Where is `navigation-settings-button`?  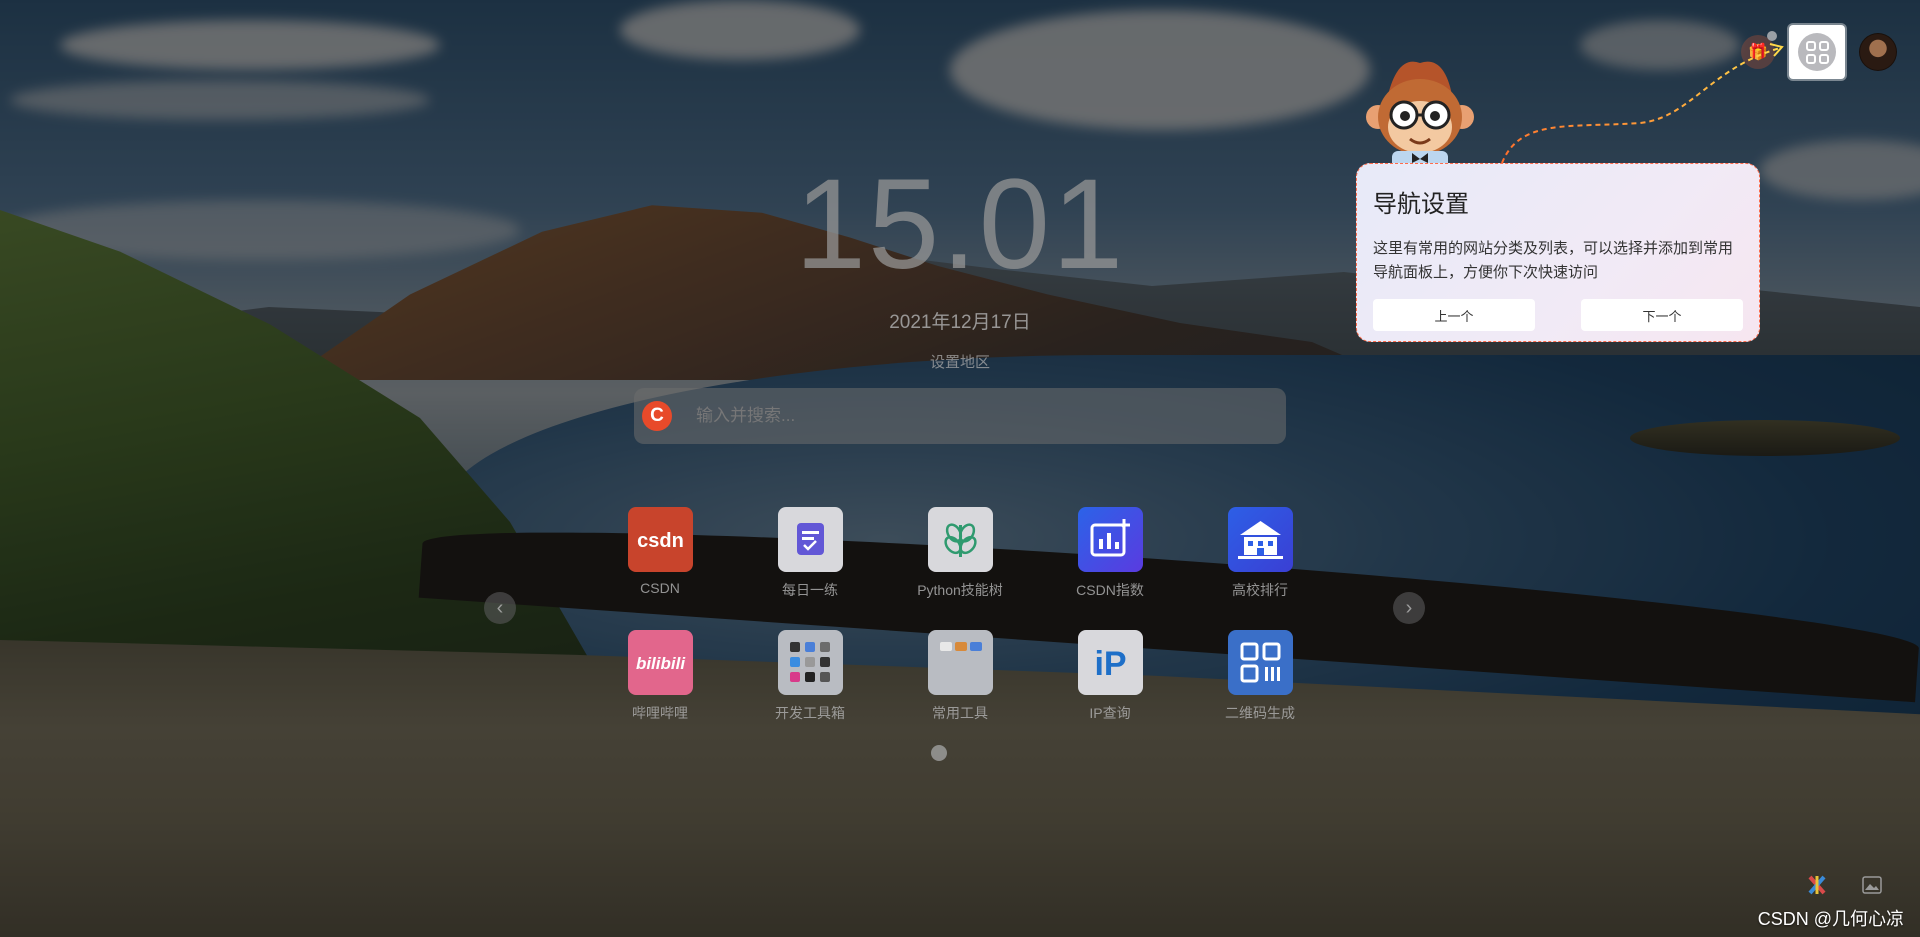
navigation-settings-button is located at coordinates (1817, 52).